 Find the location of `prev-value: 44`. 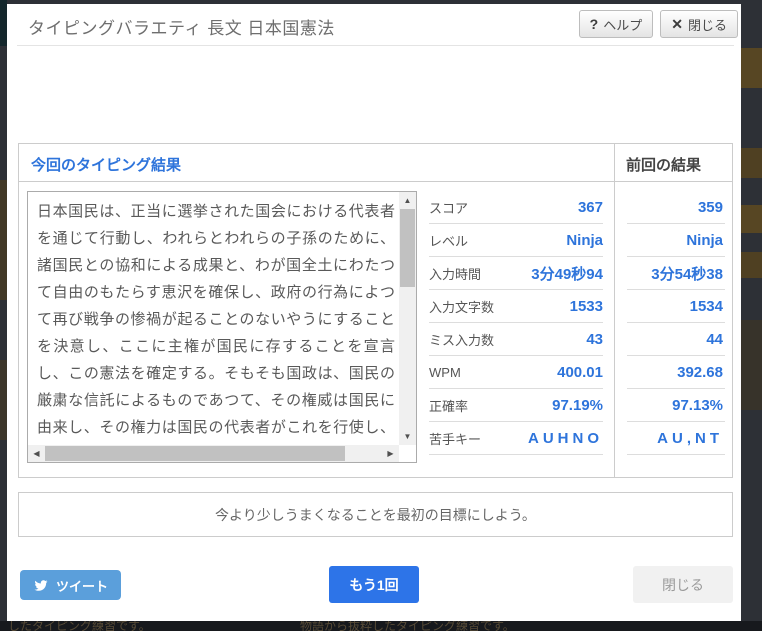

prev-value: 44 is located at coordinates (714, 339).